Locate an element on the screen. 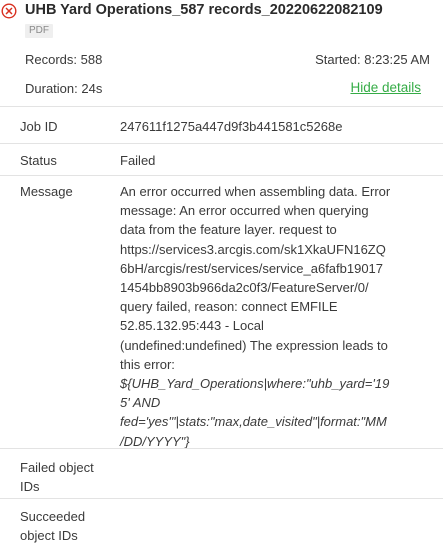  detail-row-succeeded-object-ids: Succeeded object IDs is located at coordinates (221, 524).